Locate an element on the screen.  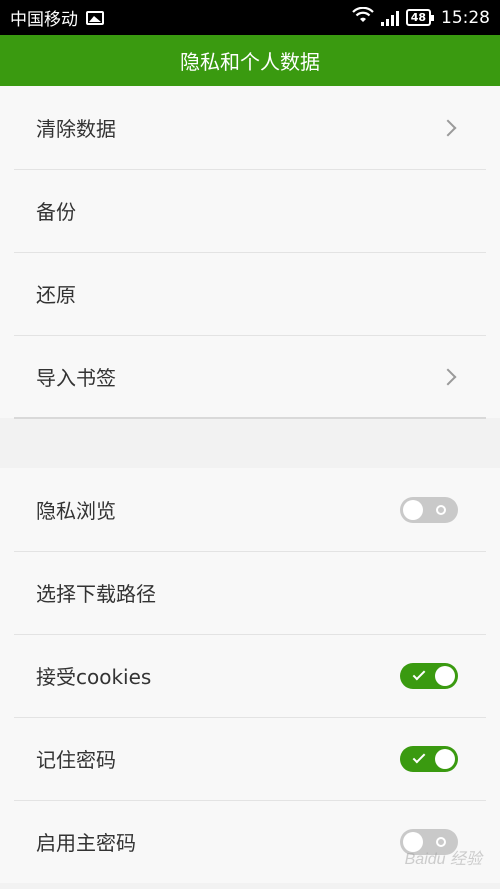
carrier-name: 中国移动 is located at coordinates (44, 20).